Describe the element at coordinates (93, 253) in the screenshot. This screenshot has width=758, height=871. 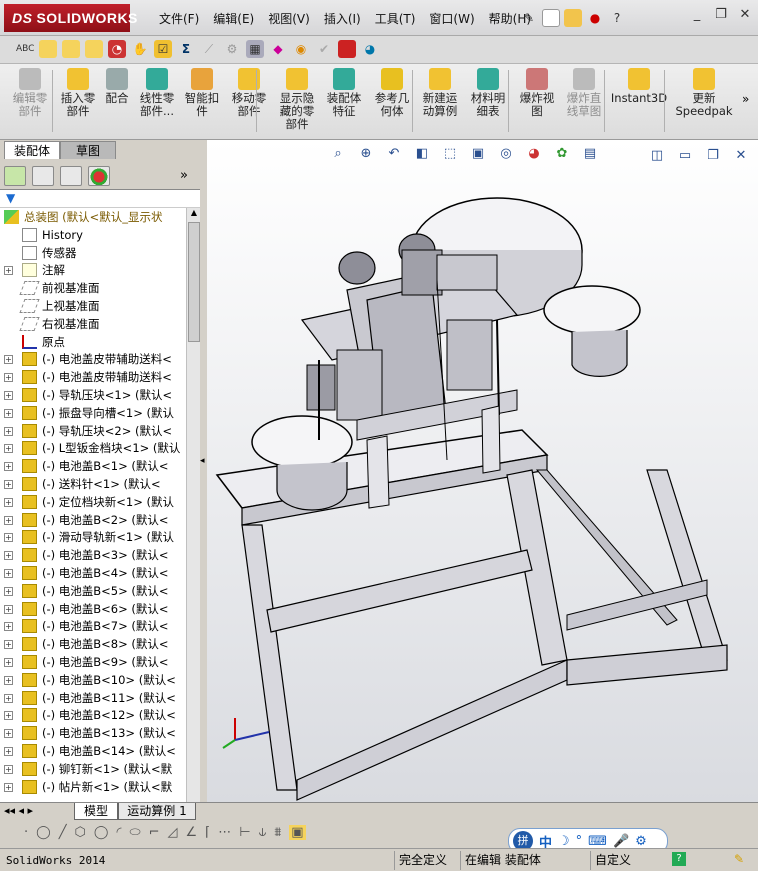
I see `tree-item-sensor: 传感器` at that location.